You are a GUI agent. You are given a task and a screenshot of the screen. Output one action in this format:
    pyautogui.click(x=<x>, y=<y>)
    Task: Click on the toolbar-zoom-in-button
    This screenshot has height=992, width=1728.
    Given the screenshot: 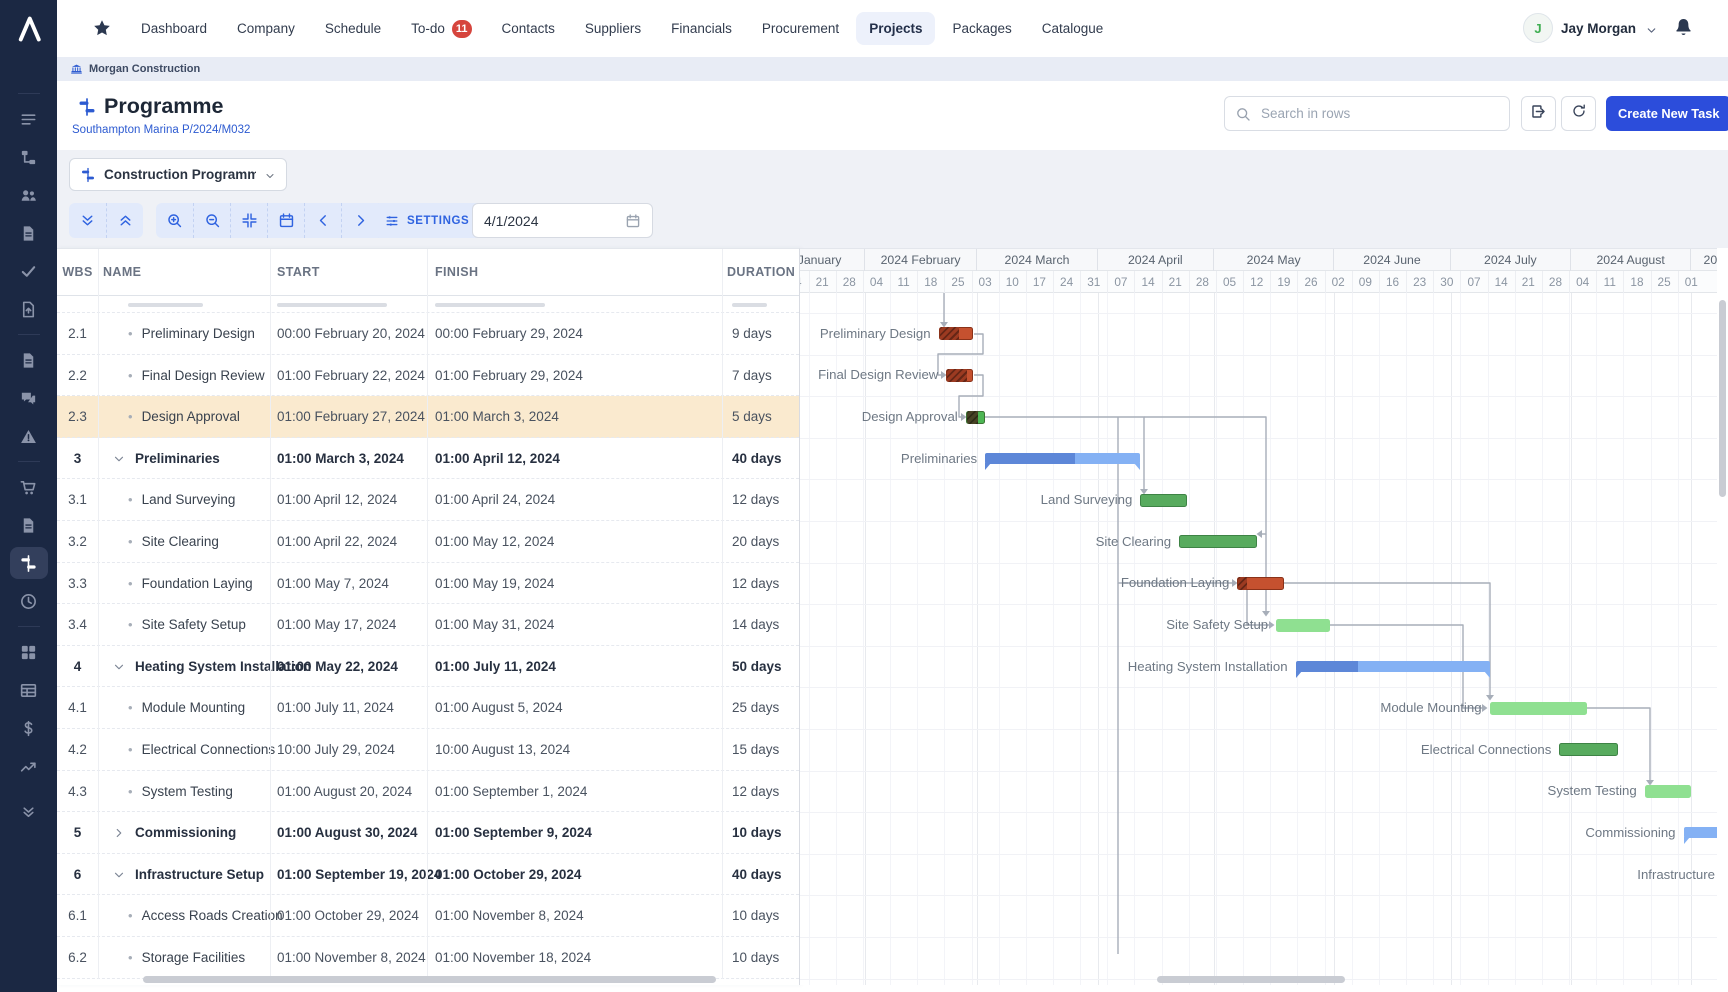 What is the action you would take?
    pyautogui.click(x=174, y=220)
    